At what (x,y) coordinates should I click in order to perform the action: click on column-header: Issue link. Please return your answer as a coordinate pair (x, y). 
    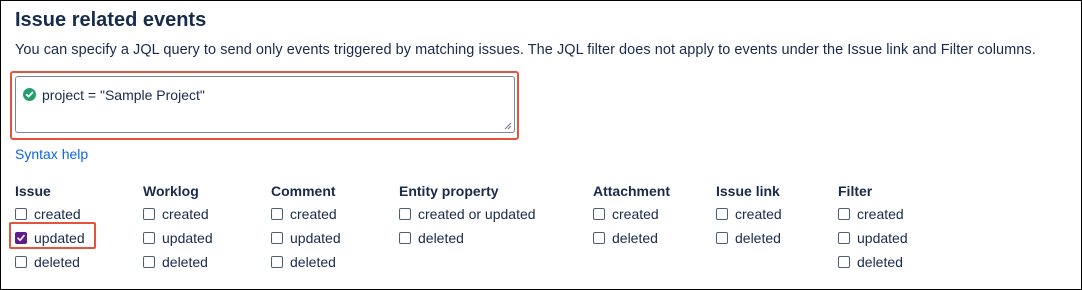
    Looking at the image, I should click on (748, 191).